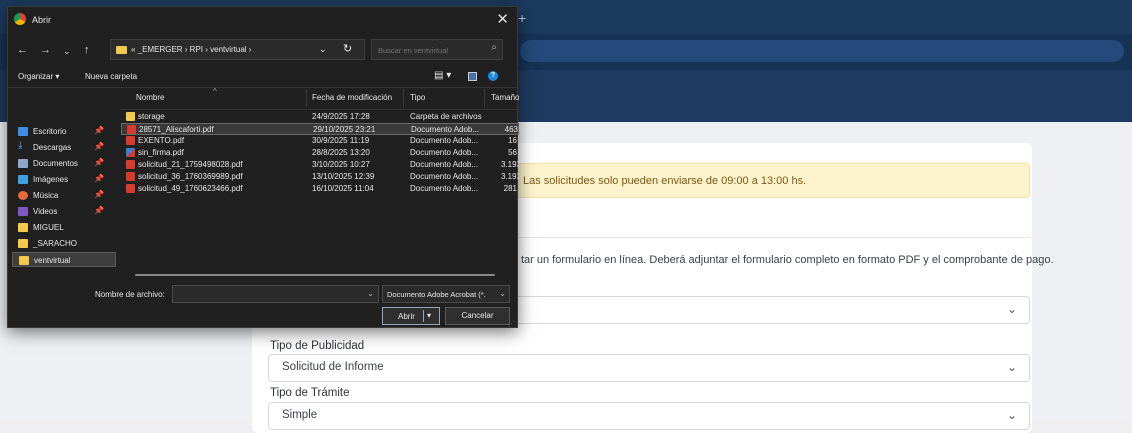 This screenshot has height=433, width=1132. Describe the element at coordinates (522, 18) in the screenshot. I see `new-tab-icon: +` at that location.